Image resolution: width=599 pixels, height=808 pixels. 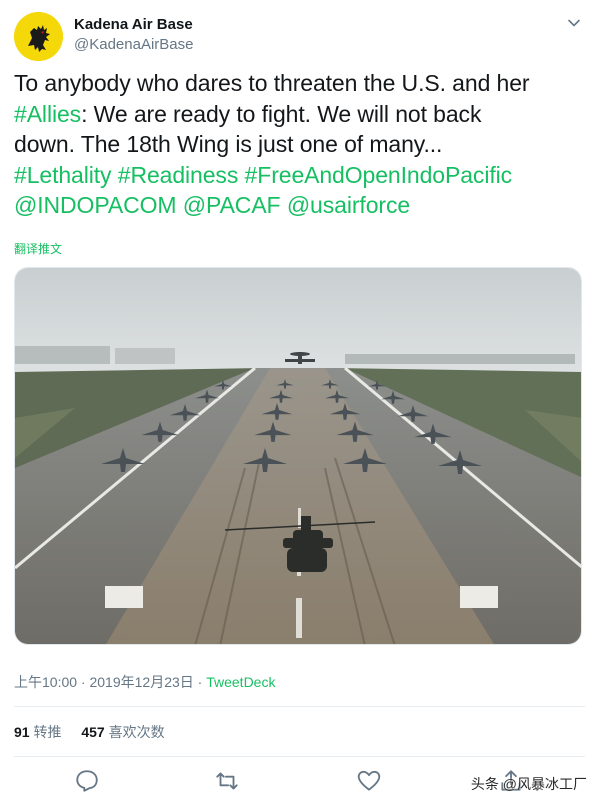 I want to click on tweet-header: Kadena Air Base @KadenaAirBase, so click(x=299, y=38).